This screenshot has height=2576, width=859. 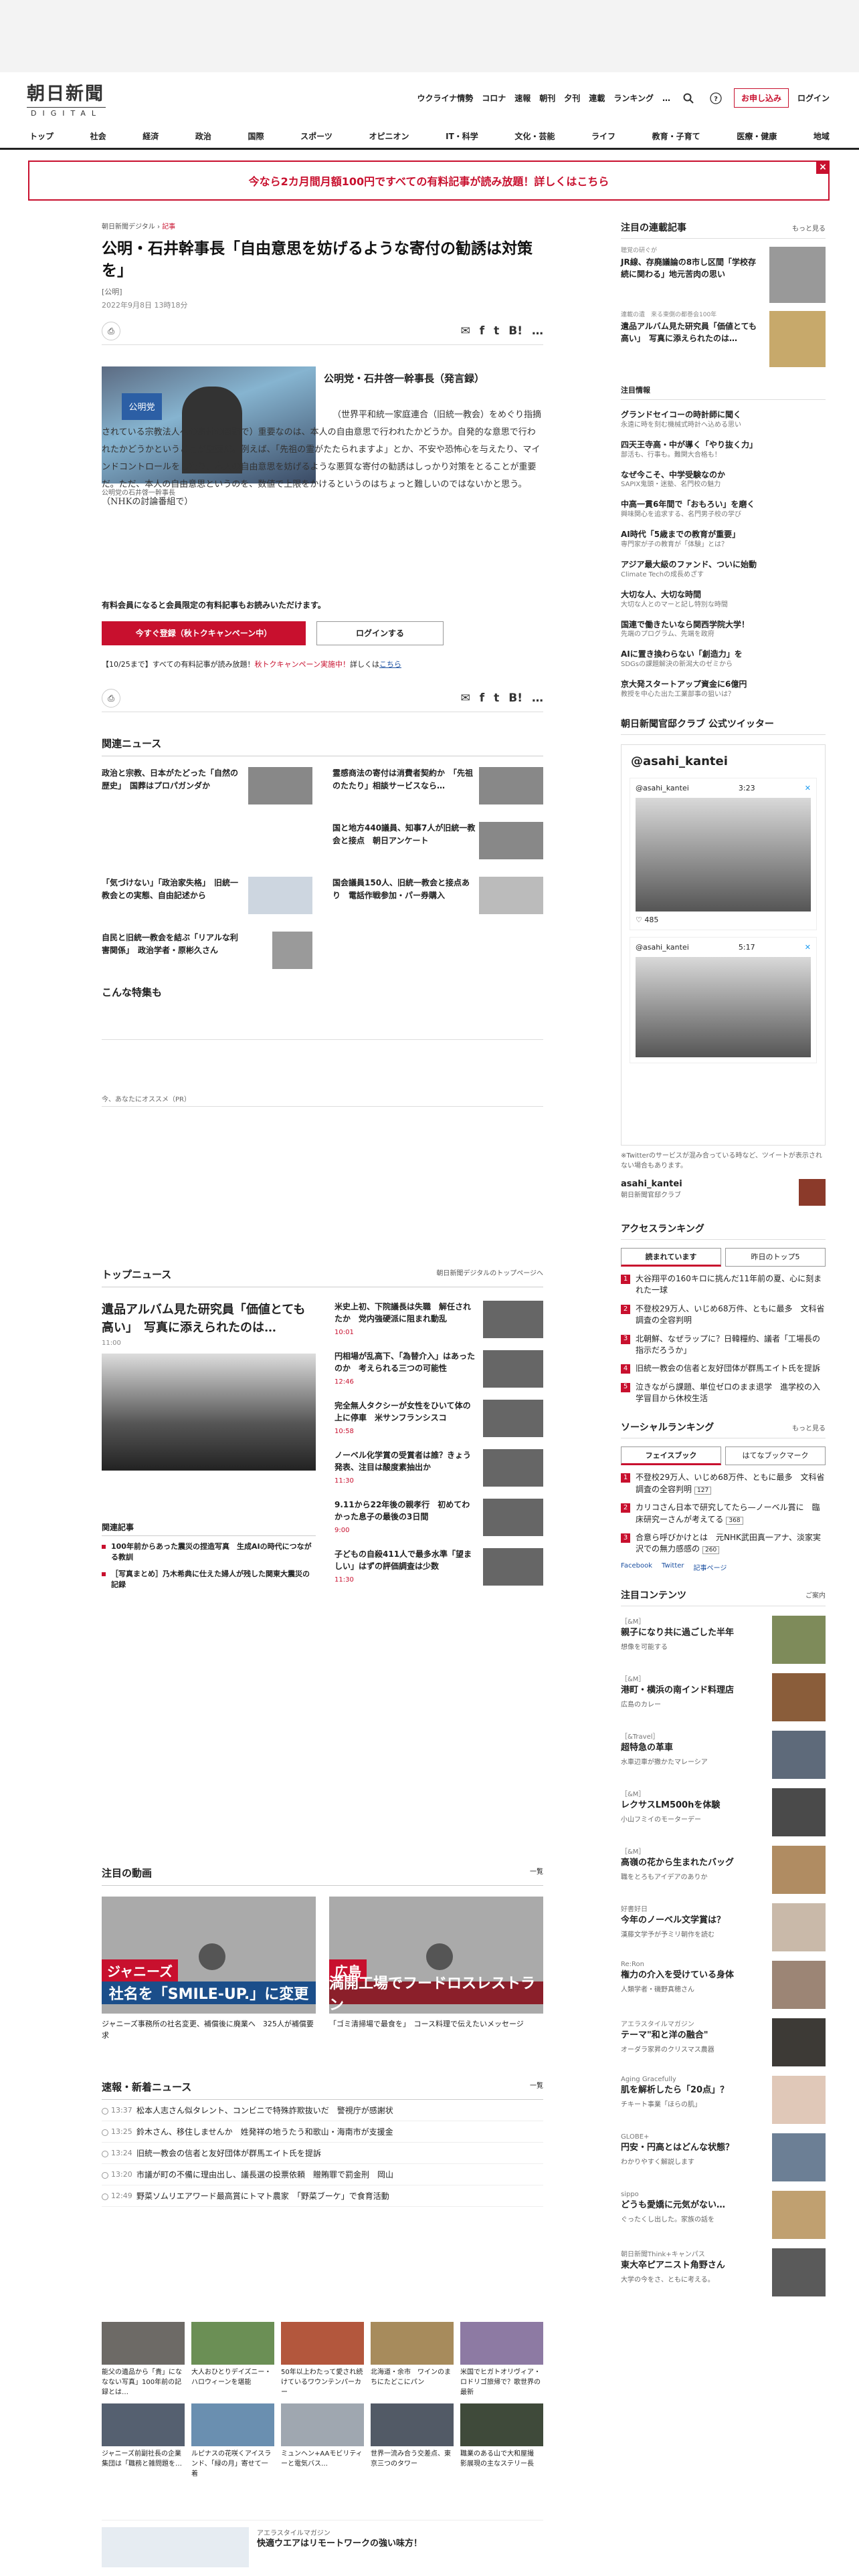 I want to click on grid-item: 50年以上わたって愛され続けているワウンテンパーカー, so click(x=322, y=2360).